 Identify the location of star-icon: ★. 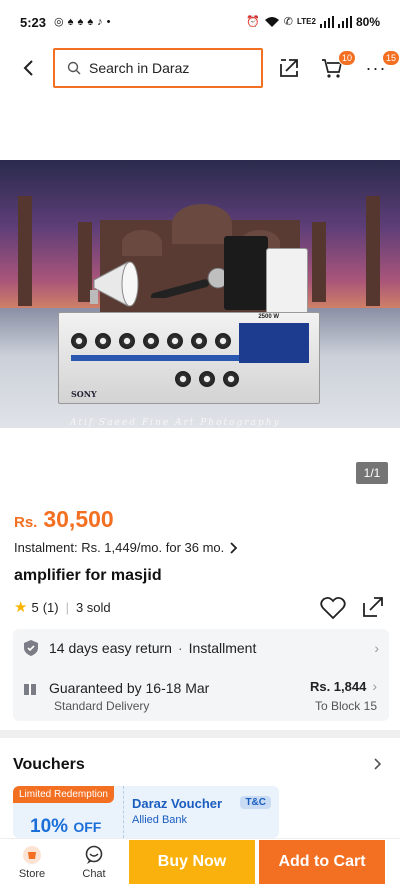
(21, 607).